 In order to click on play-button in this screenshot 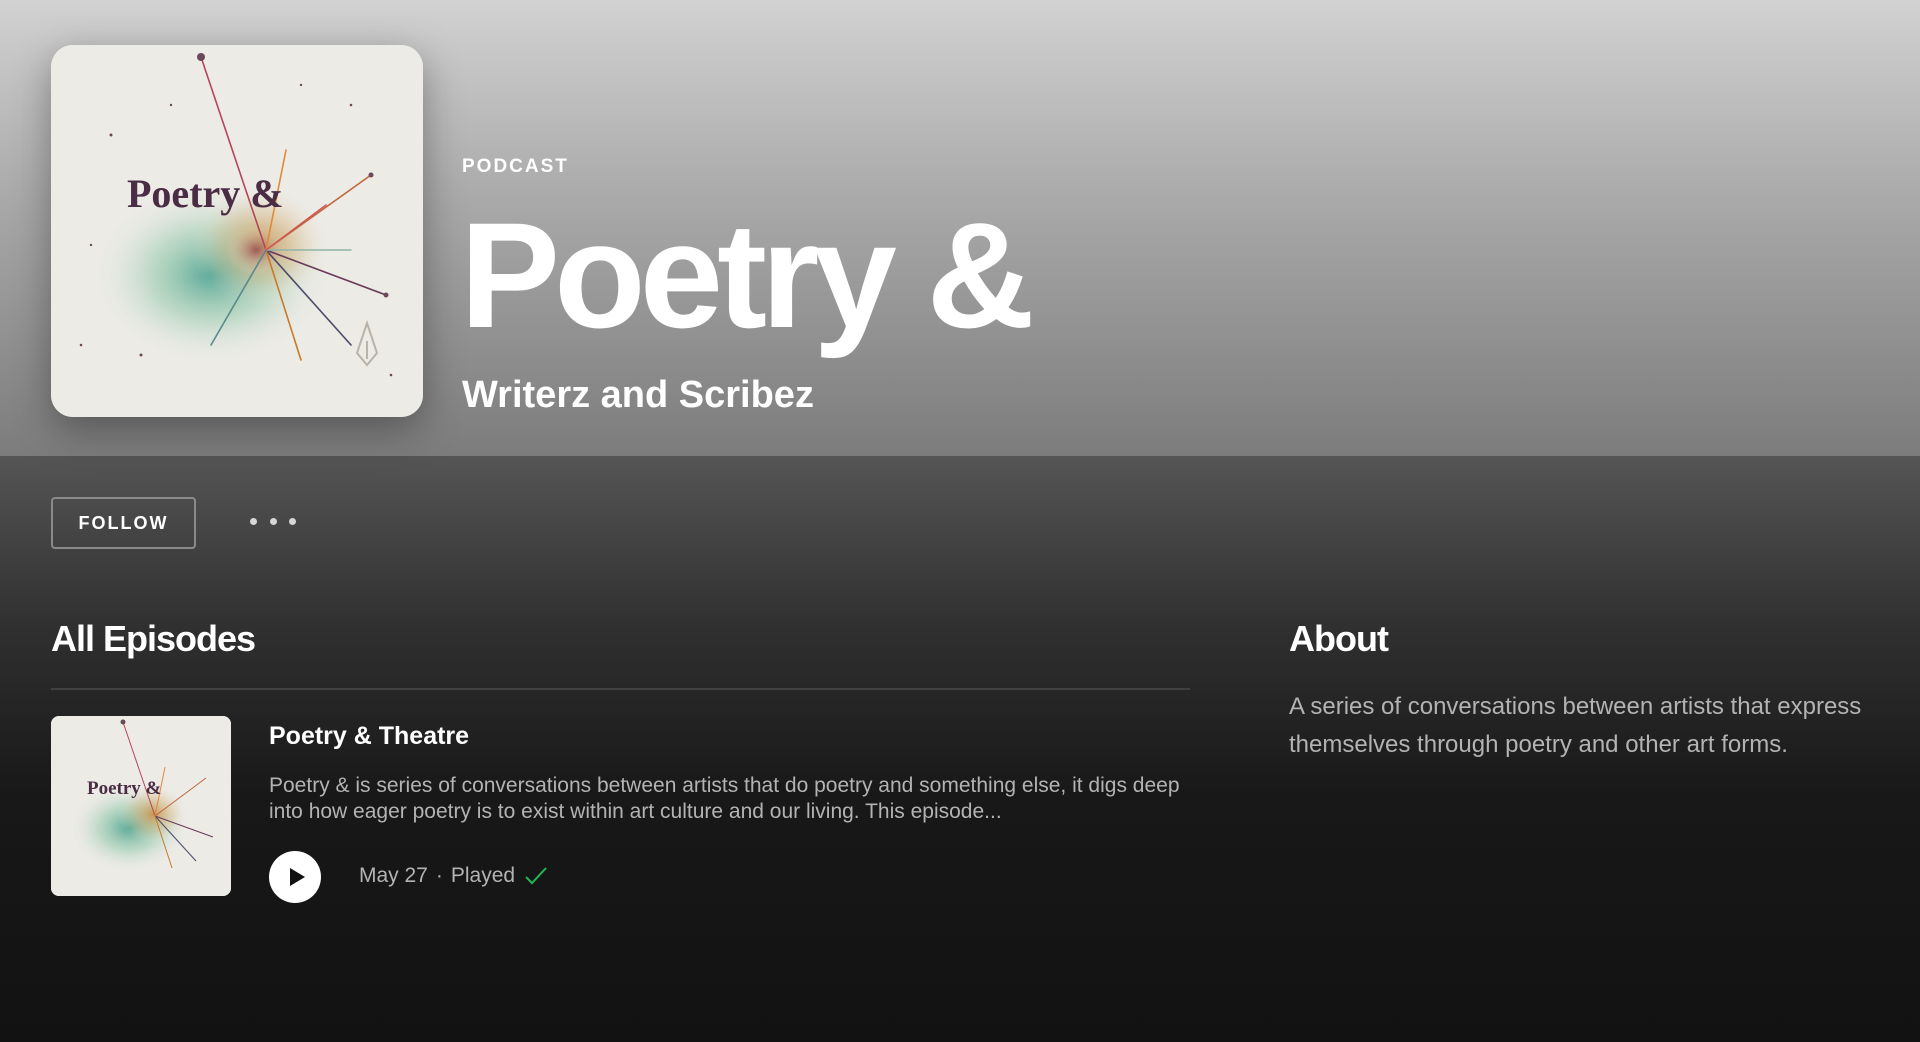, I will do `click(295, 877)`.